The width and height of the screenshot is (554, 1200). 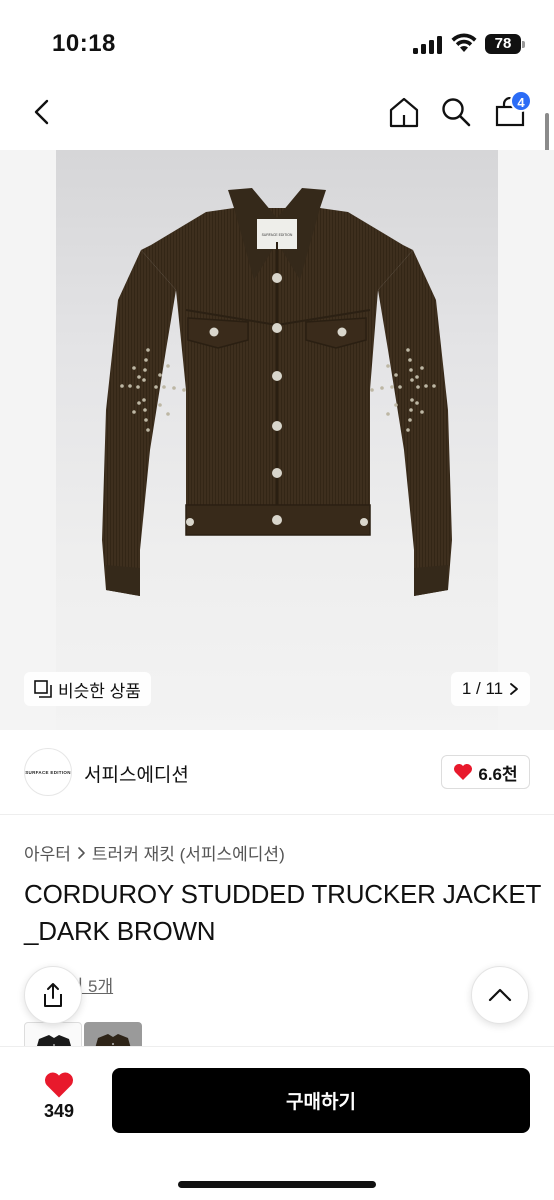 I want to click on cellular-signal-icon, so click(x=427, y=45).